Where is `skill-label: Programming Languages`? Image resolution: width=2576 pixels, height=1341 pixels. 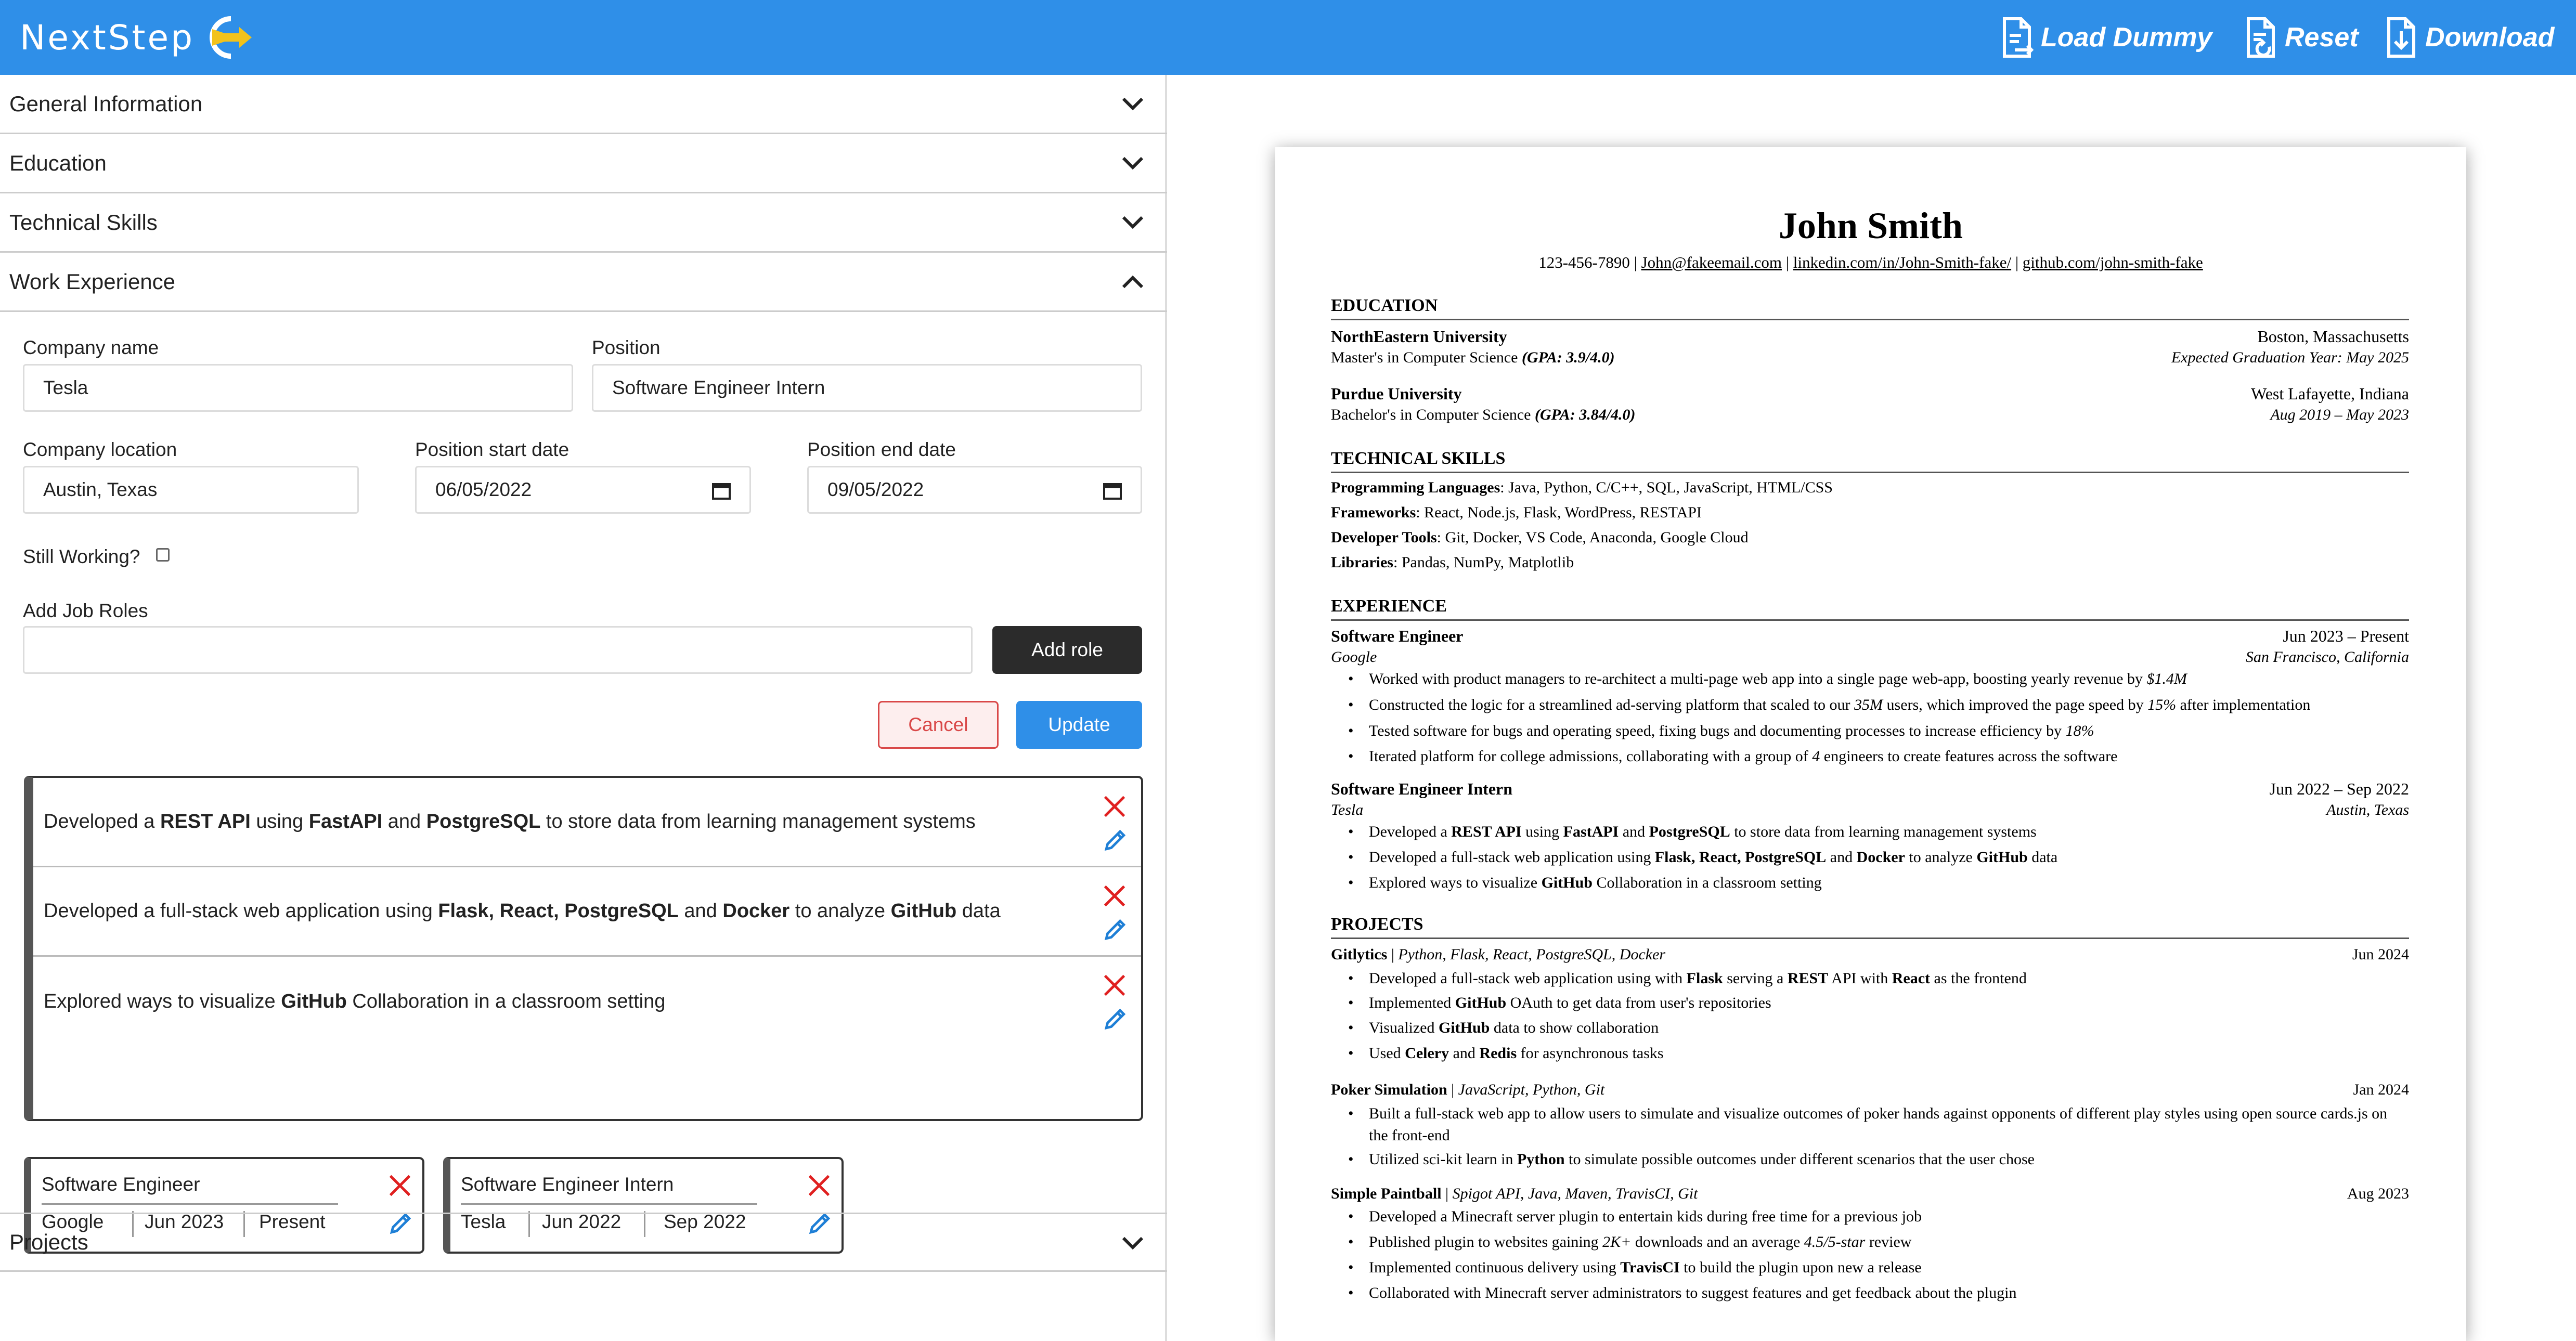
skill-label: Programming Languages is located at coordinates (1416, 488).